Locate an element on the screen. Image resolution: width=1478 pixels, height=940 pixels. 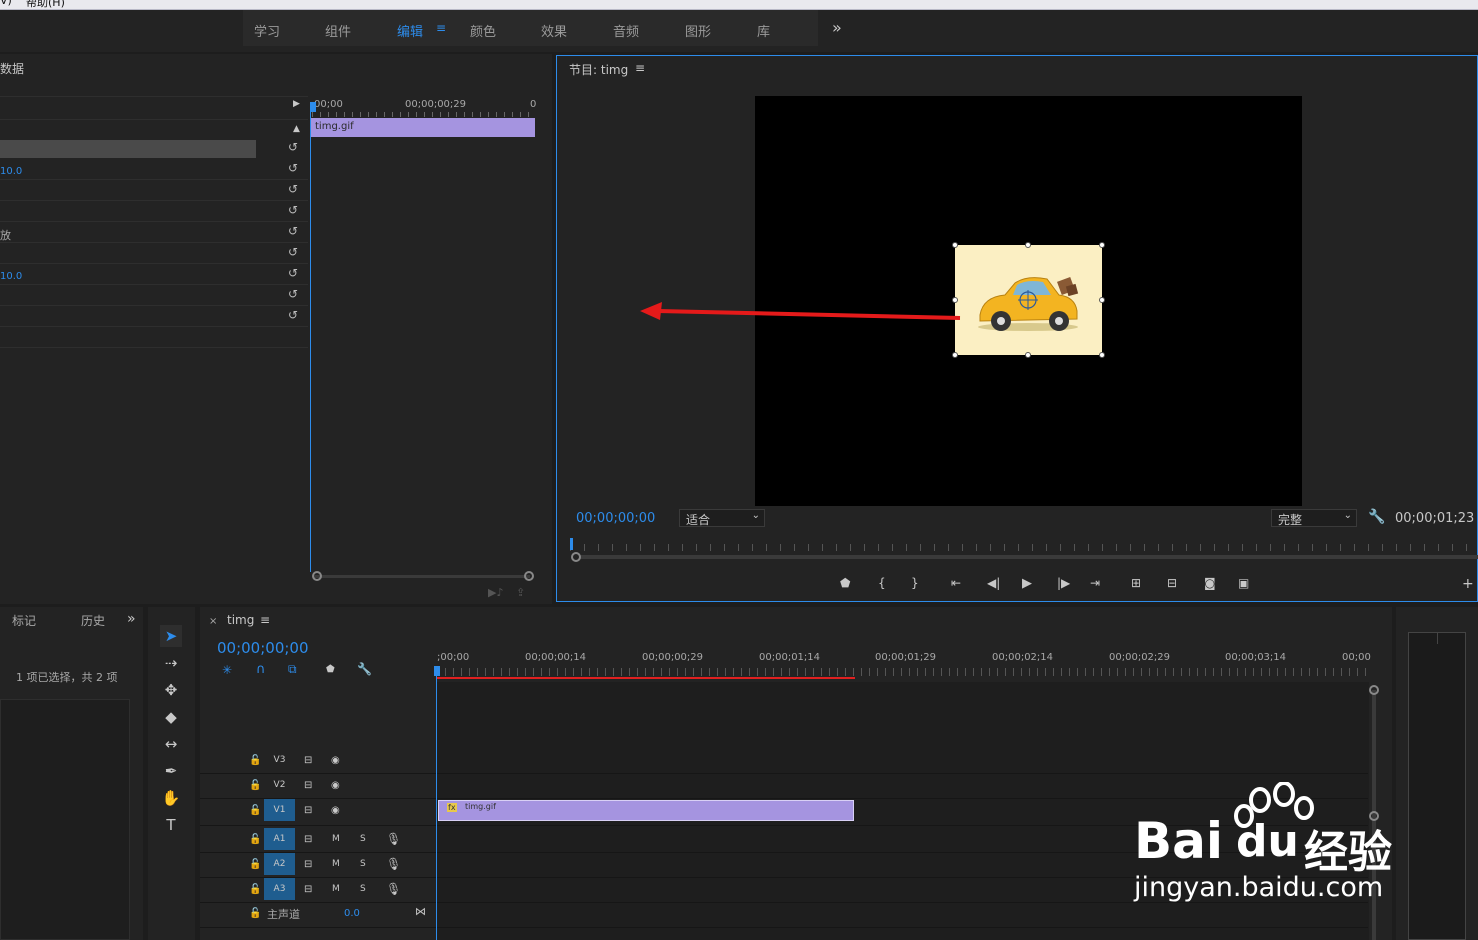
wrench-icon: 🔧 is located at coordinates (1376, 517).